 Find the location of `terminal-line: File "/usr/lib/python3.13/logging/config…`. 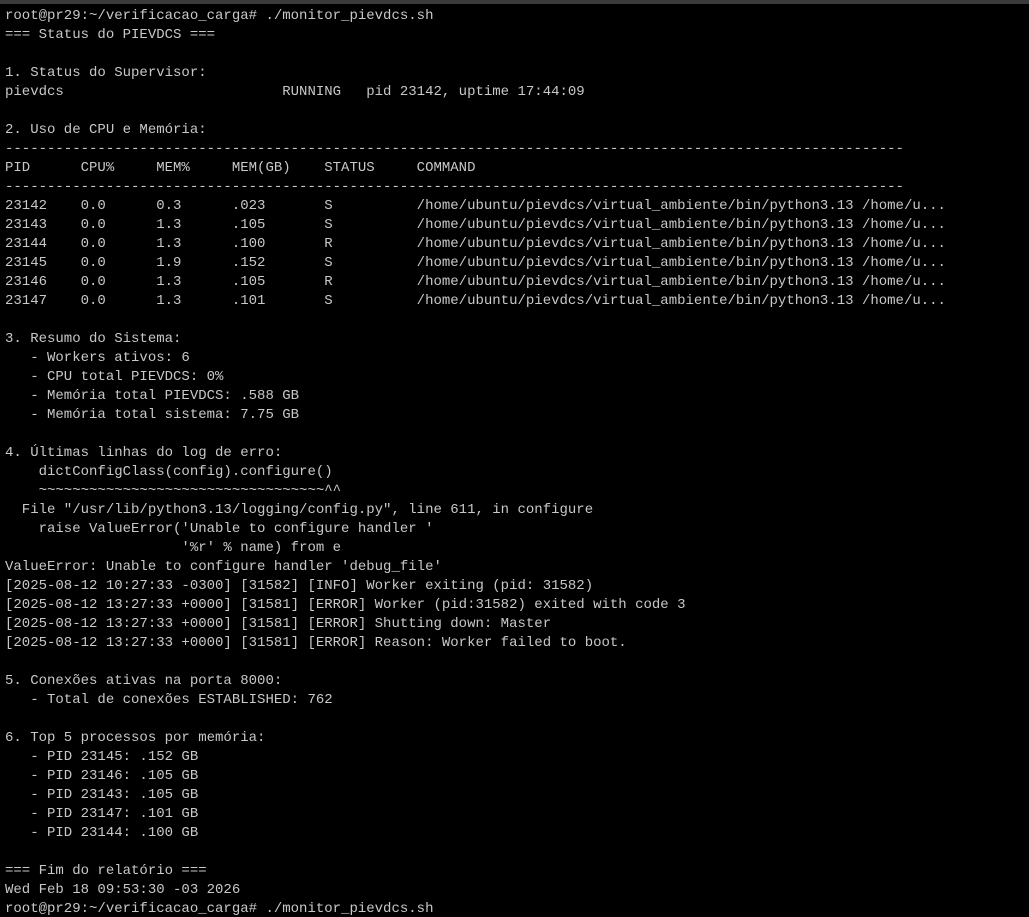

terminal-line: File "/usr/lib/python3.13/logging/config… is located at coordinates (299, 510).